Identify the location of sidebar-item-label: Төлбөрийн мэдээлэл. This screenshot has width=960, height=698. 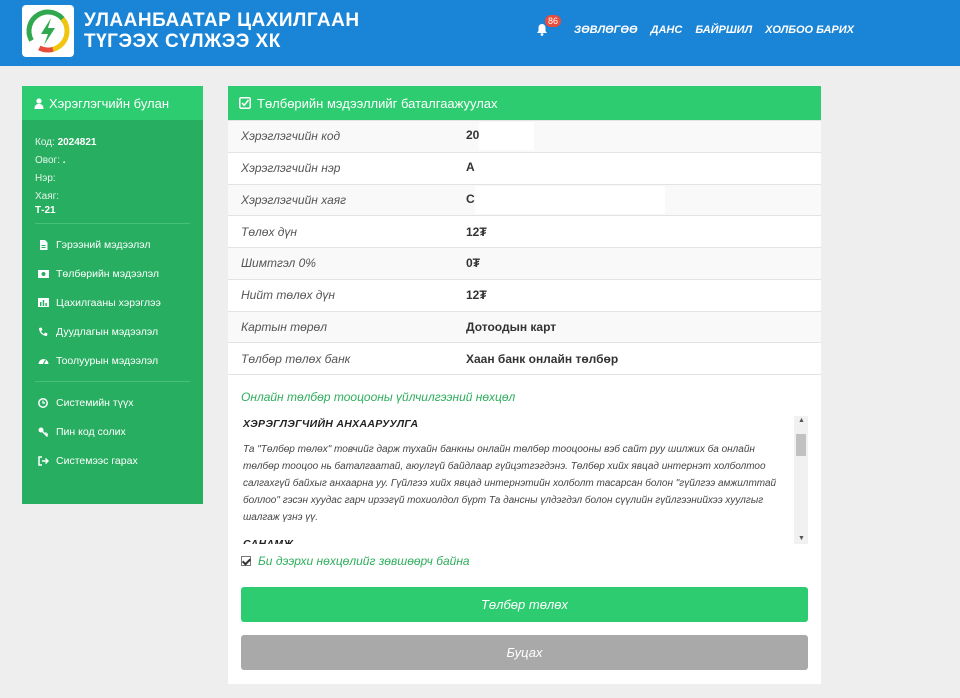
(107, 273).